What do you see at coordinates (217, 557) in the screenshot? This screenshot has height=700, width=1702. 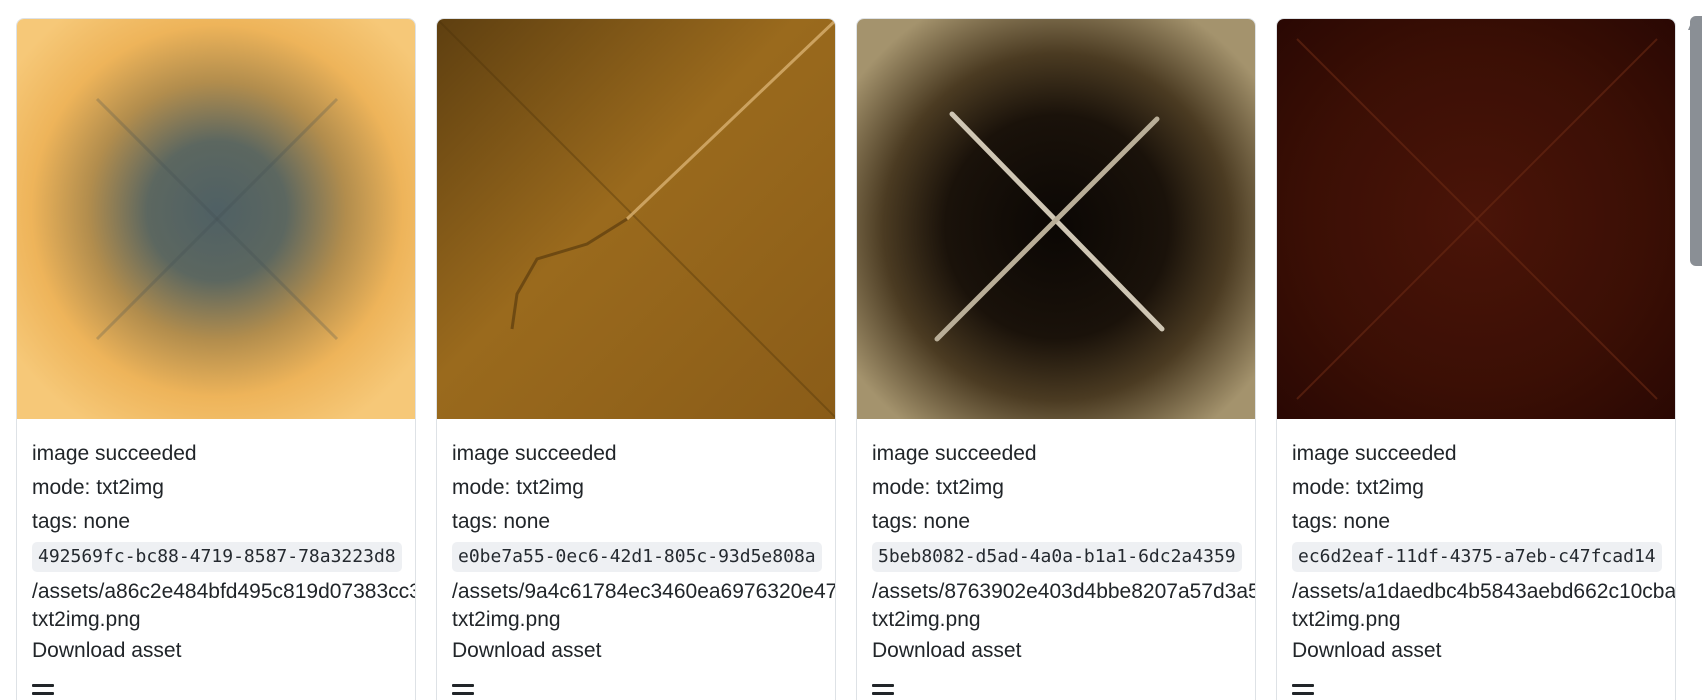 I see `asset-uuid: 492569fc-bc88-4719-8587-78a3223d8` at bounding box center [217, 557].